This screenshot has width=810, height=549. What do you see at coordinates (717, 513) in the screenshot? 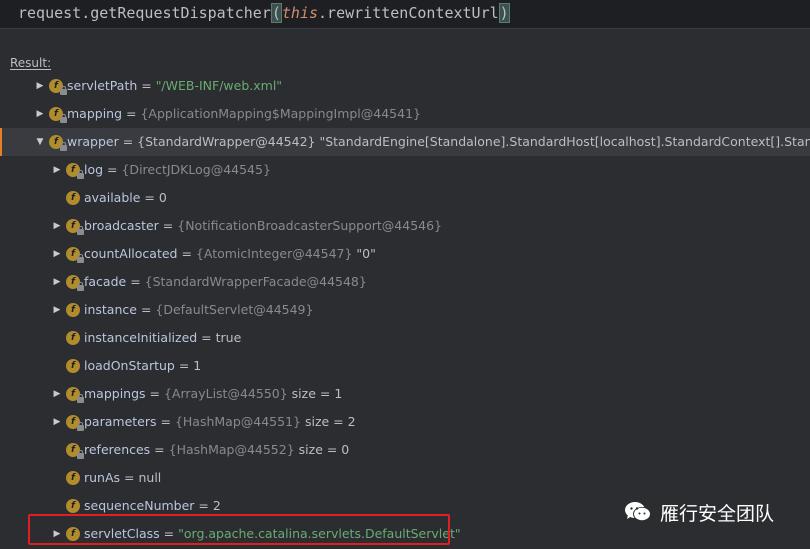
I see `watermark-text: 雁行安全团队` at bounding box center [717, 513].